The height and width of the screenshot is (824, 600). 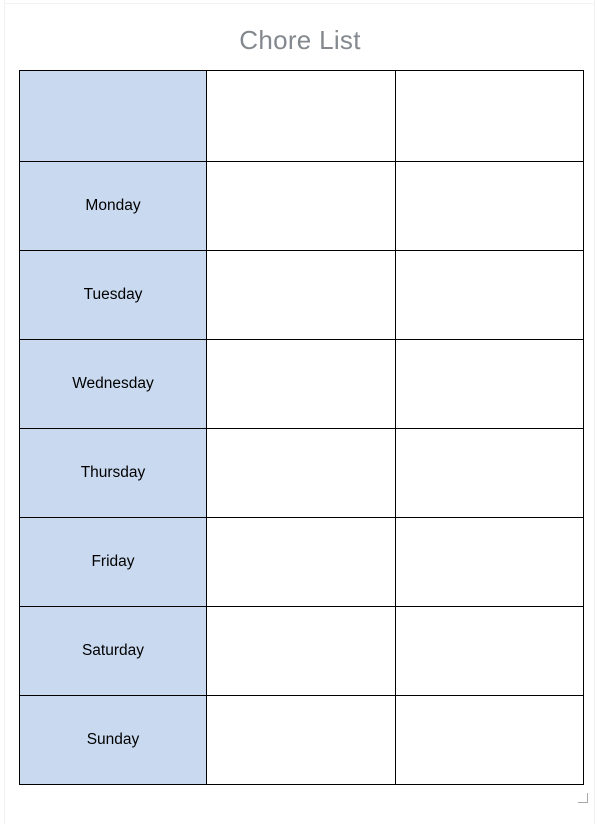 I want to click on table-row: Tuesday, so click(x=301, y=295).